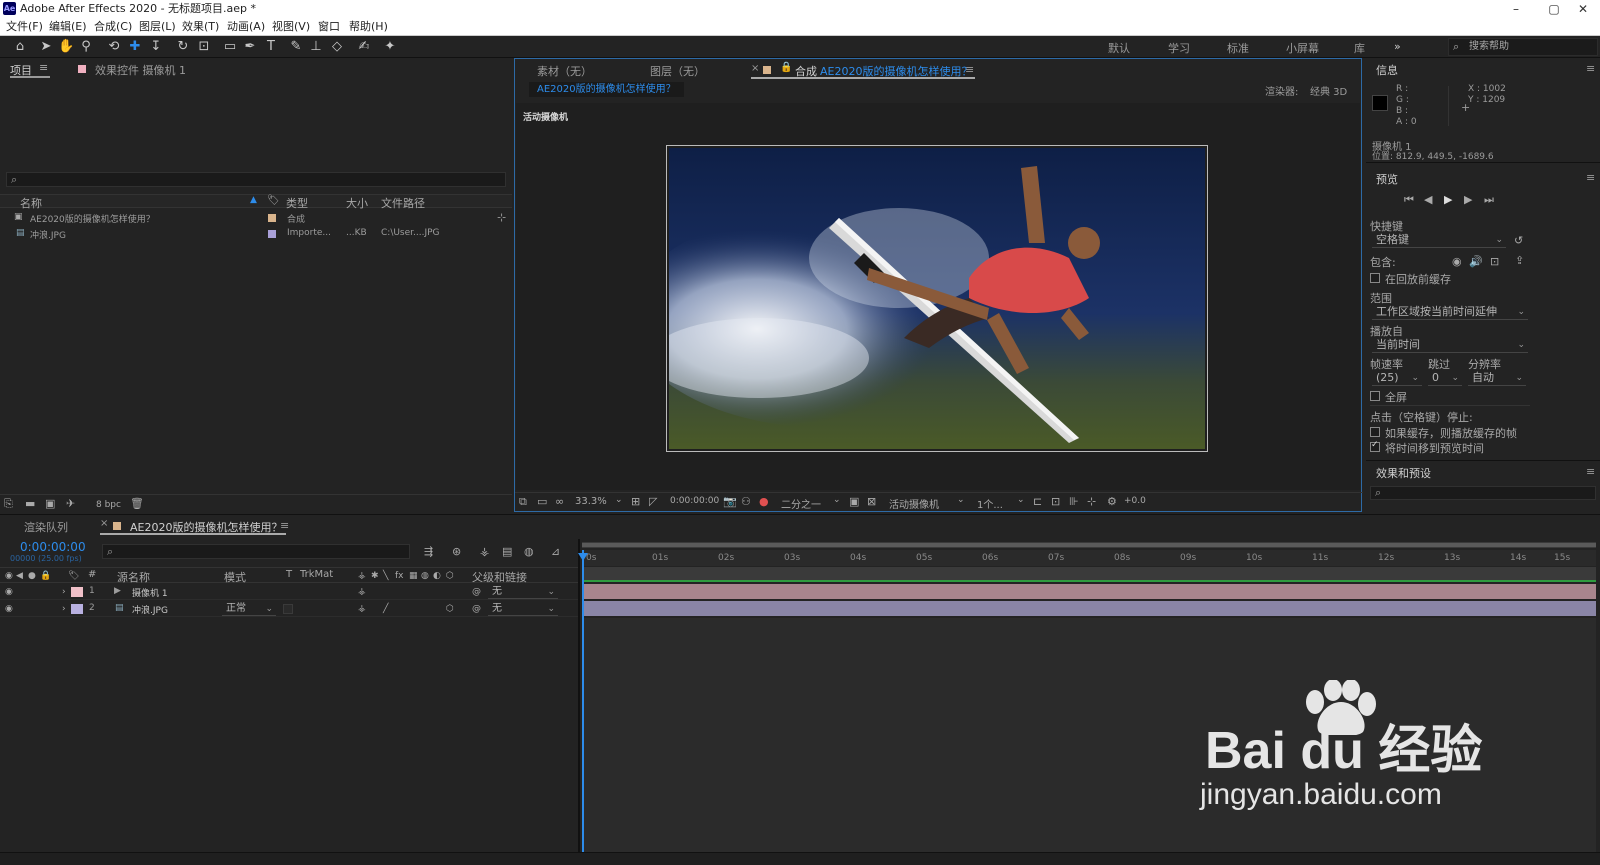 The width and height of the screenshot is (1600, 865). What do you see at coordinates (289, 574) in the screenshot?
I see `column-t: T` at bounding box center [289, 574].